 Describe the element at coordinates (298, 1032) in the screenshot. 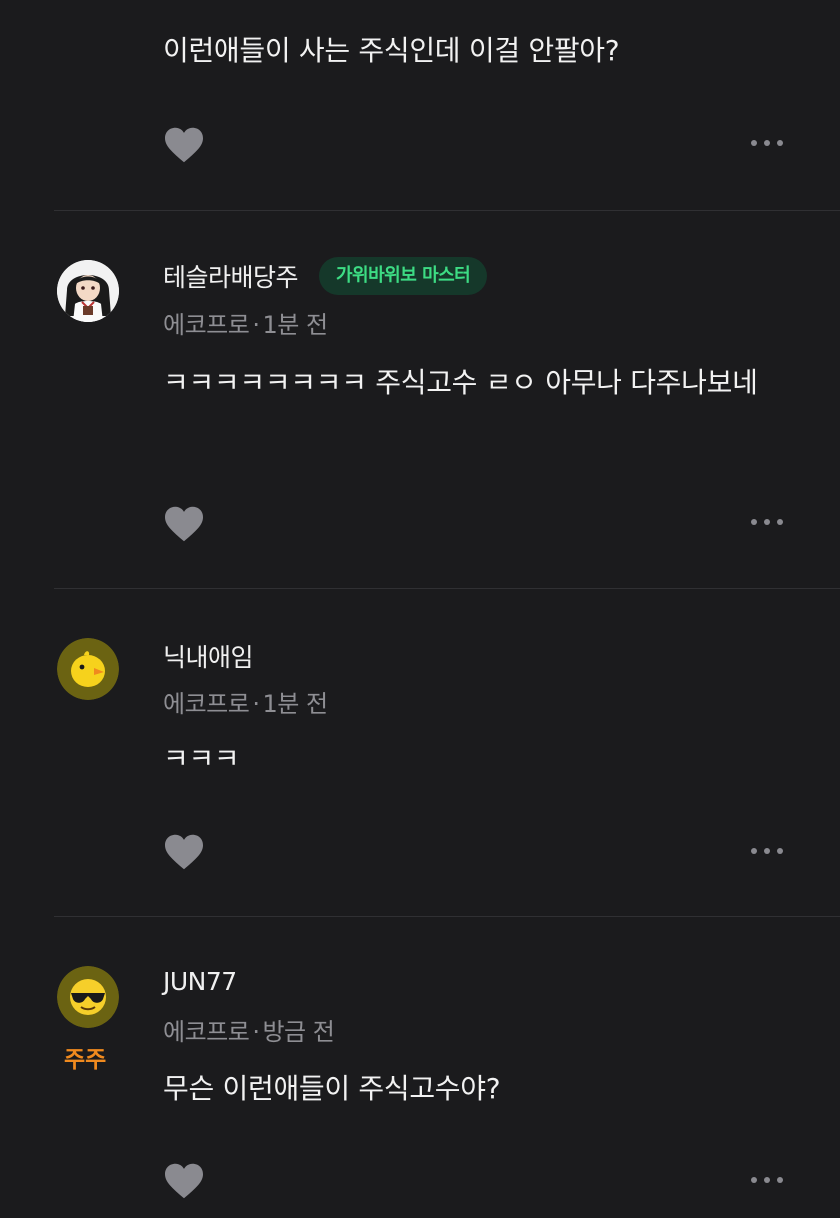

I see `comment-time: 방금 전` at that location.